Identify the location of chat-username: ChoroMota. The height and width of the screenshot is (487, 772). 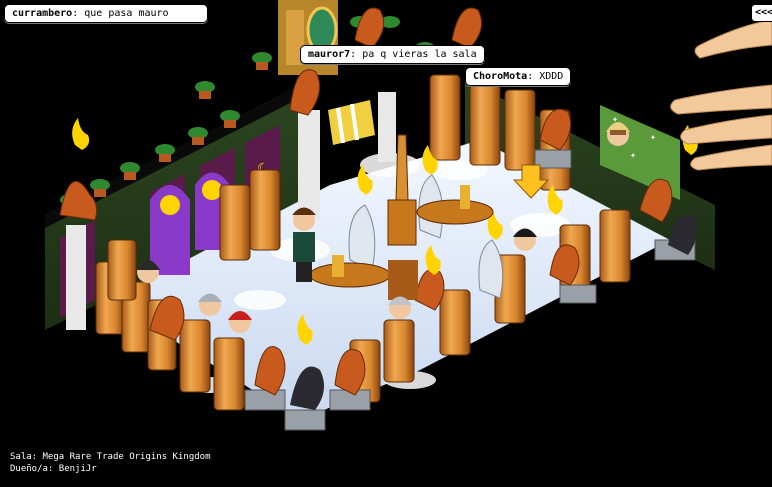
(500, 76).